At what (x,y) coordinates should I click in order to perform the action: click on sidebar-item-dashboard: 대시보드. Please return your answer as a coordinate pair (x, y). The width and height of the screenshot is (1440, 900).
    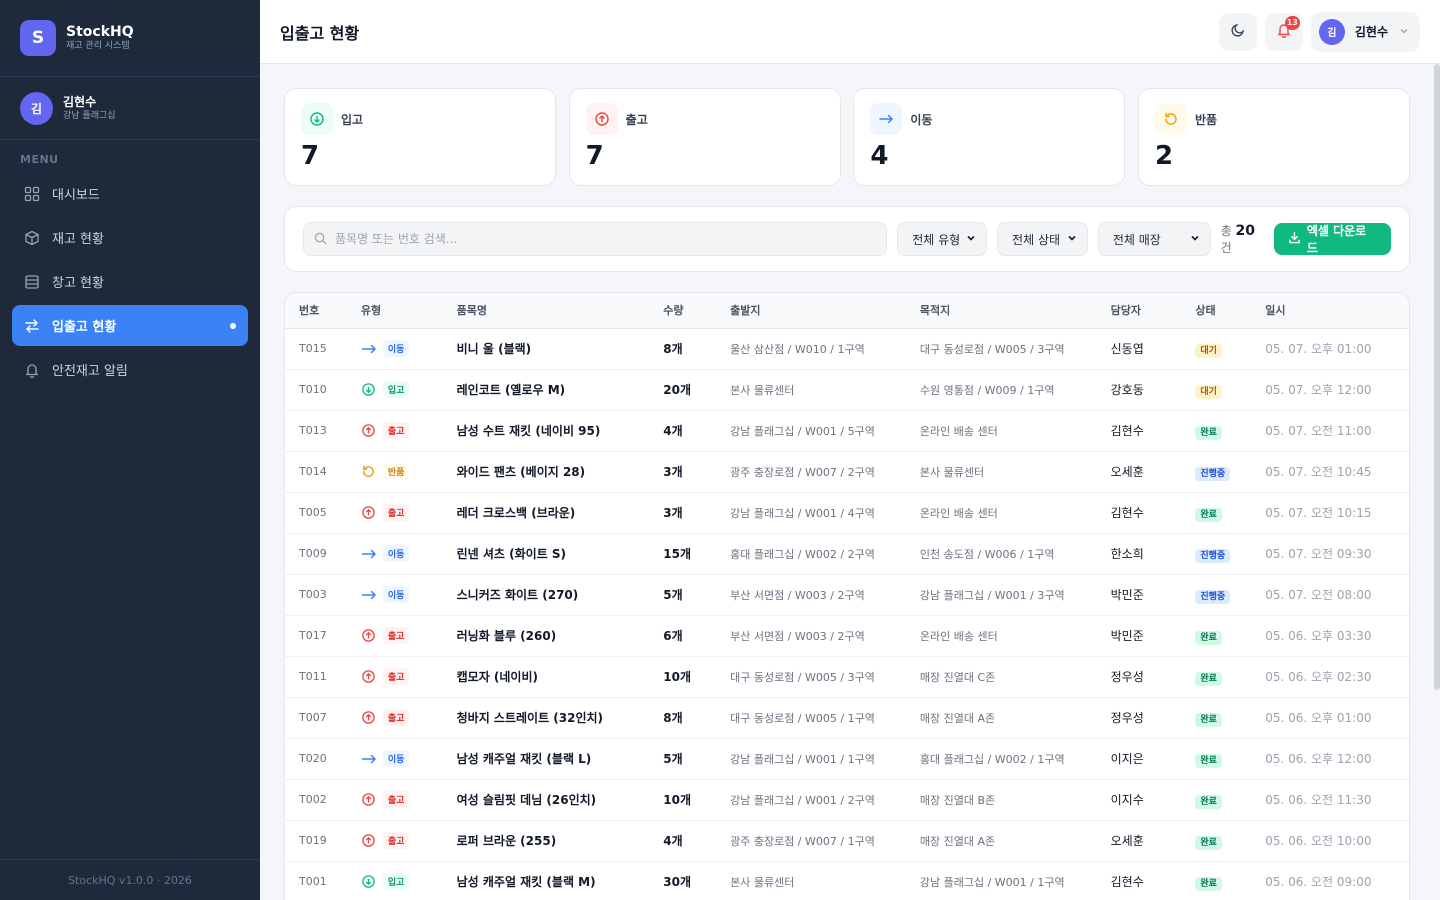
    Looking at the image, I should click on (130, 193).